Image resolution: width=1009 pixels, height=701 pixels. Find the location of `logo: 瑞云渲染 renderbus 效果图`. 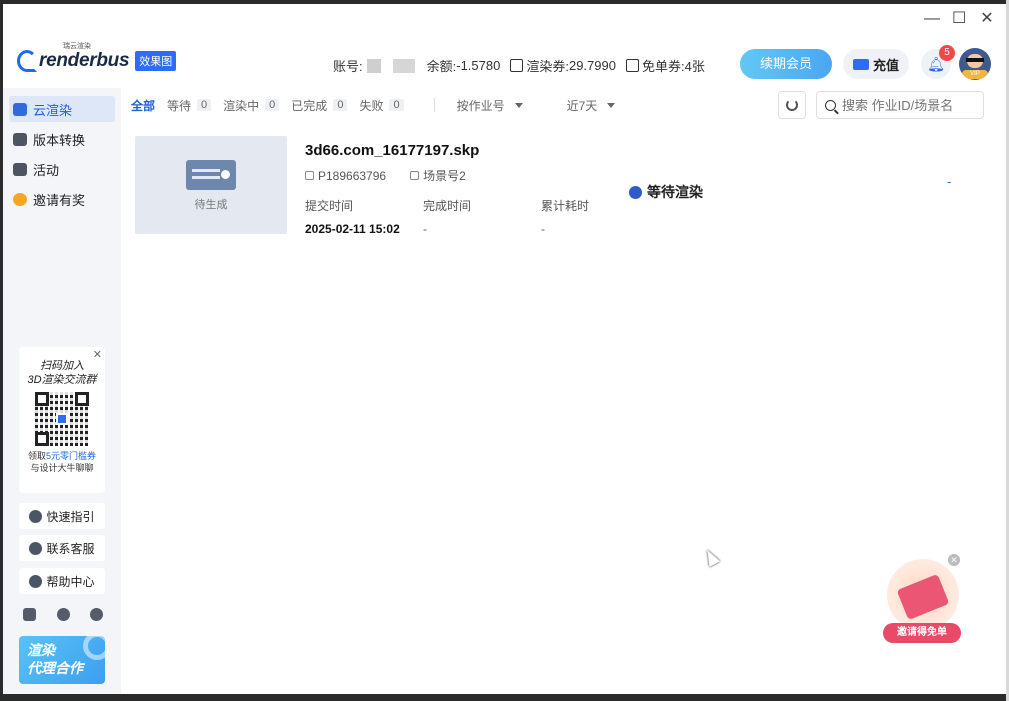

logo: 瑞云渲染 renderbus 效果图 is located at coordinates (97, 59).